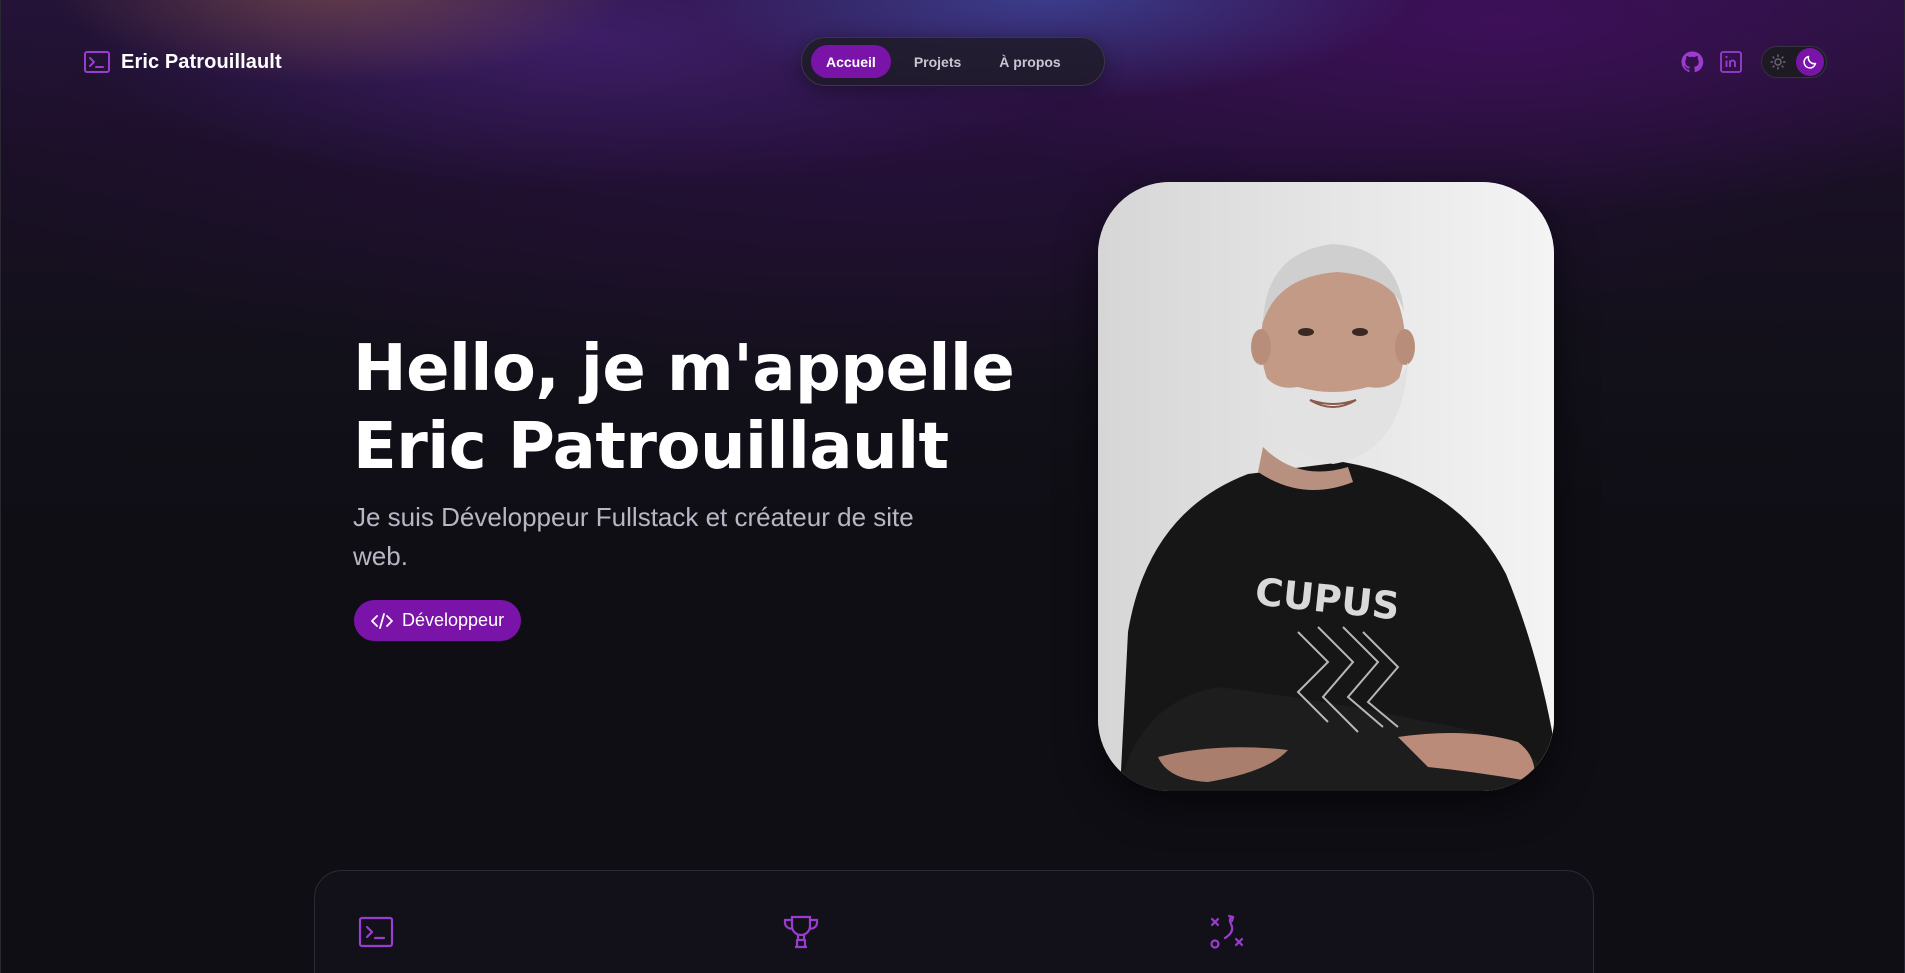 The height and width of the screenshot is (973, 1905). Describe the element at coordinates (201, 61) in the screenshot. I see `brand-name: Eric Patrouillault` at that location.